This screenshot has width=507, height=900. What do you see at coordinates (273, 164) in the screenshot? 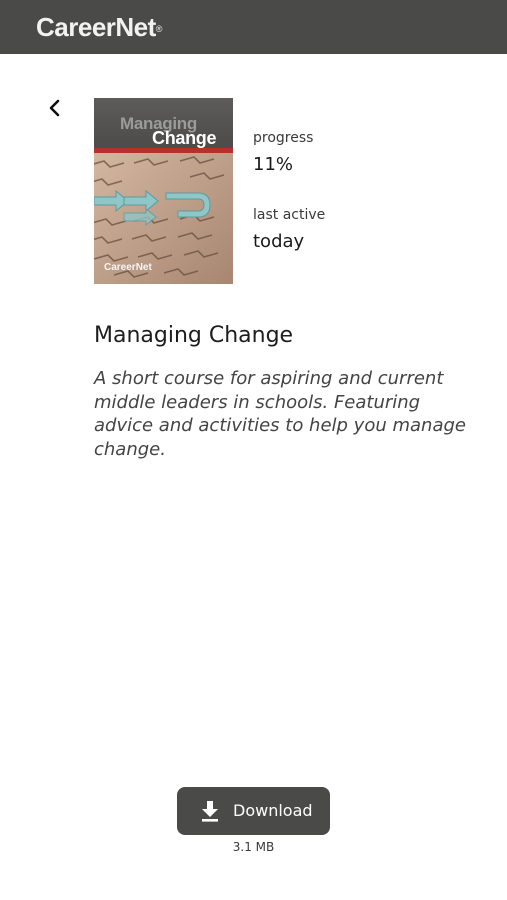
I see `progress-value: 11%` at bounding box center [273, 164].